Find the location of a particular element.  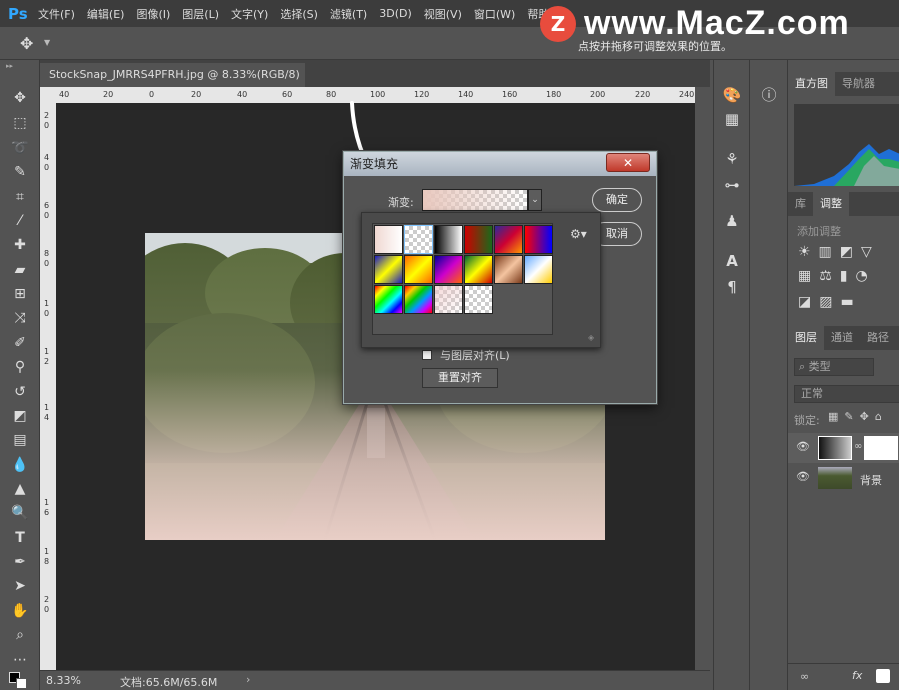

hand-tool-icon: ✋ is located at coordinates (20, 611).